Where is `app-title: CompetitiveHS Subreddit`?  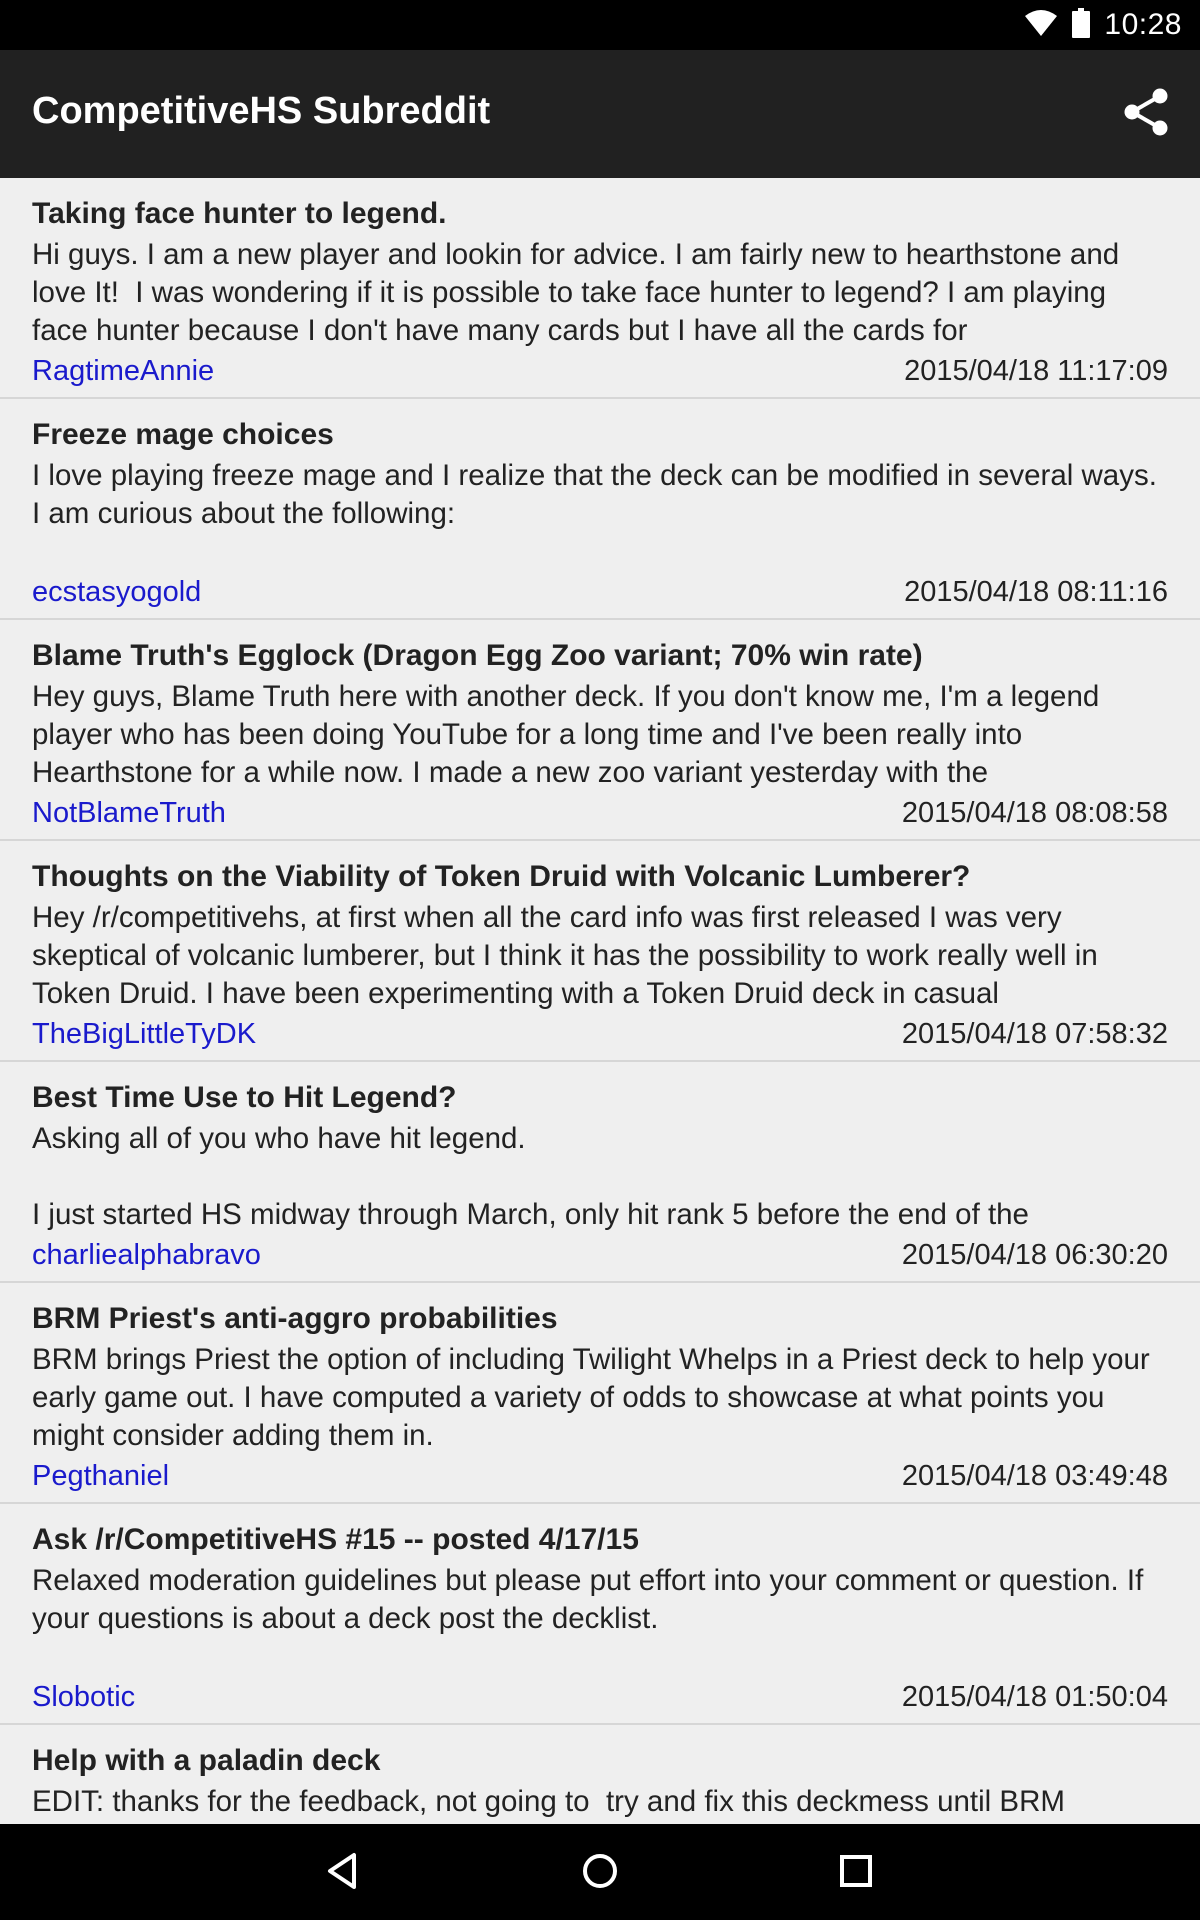 app-title: CompetitiveHS Subreddit is located at coordinates (261, 111).